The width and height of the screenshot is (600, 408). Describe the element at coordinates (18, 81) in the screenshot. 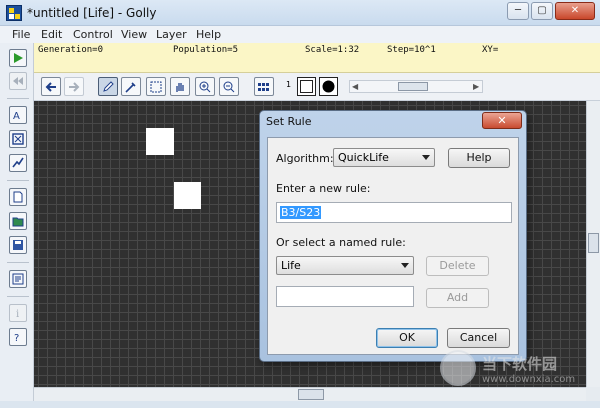

I see `rewind-icon` at that location.